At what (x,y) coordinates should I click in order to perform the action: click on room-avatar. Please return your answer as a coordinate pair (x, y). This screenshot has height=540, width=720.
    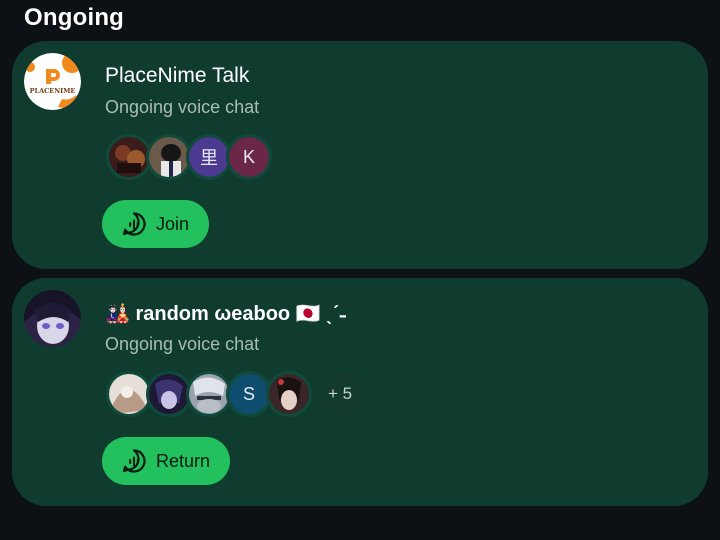
    Looking at the image, I should click on (52, 318).